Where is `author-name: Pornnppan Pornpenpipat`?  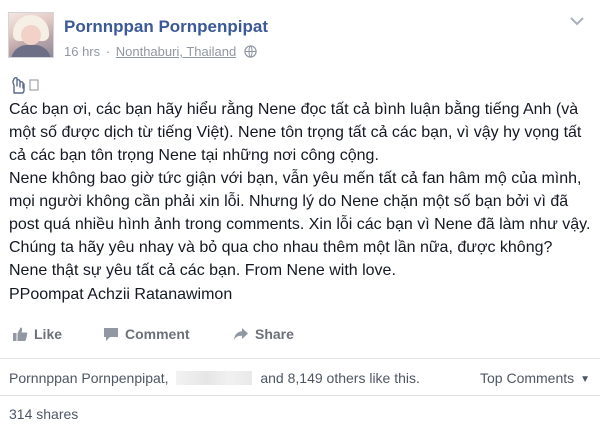
author-name: Pornnppan Pornpenpipat is located at coordinates (166, 27).